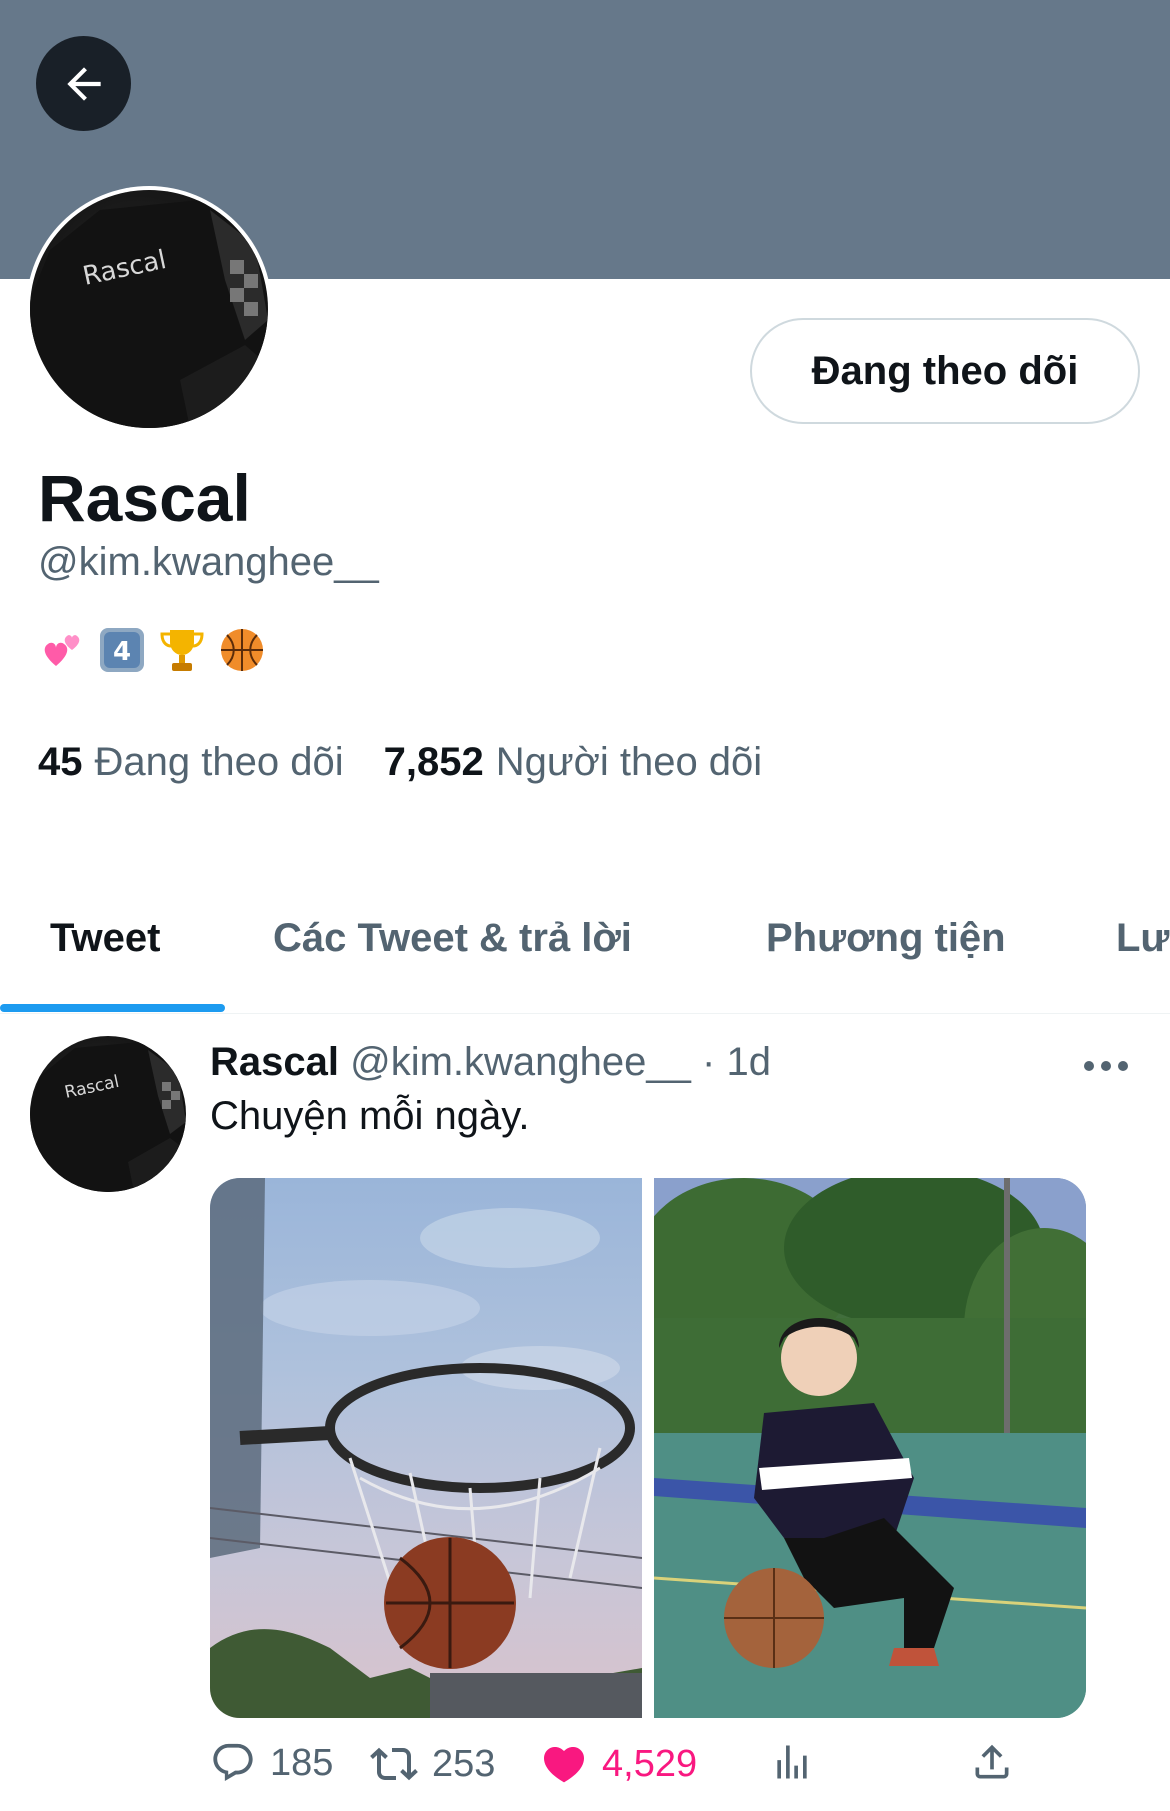  Describe the element at coordinates (452, 938) in the screenshot. I see `tab-tweets-and-replies: Các Tweet & trả lời` at that location.